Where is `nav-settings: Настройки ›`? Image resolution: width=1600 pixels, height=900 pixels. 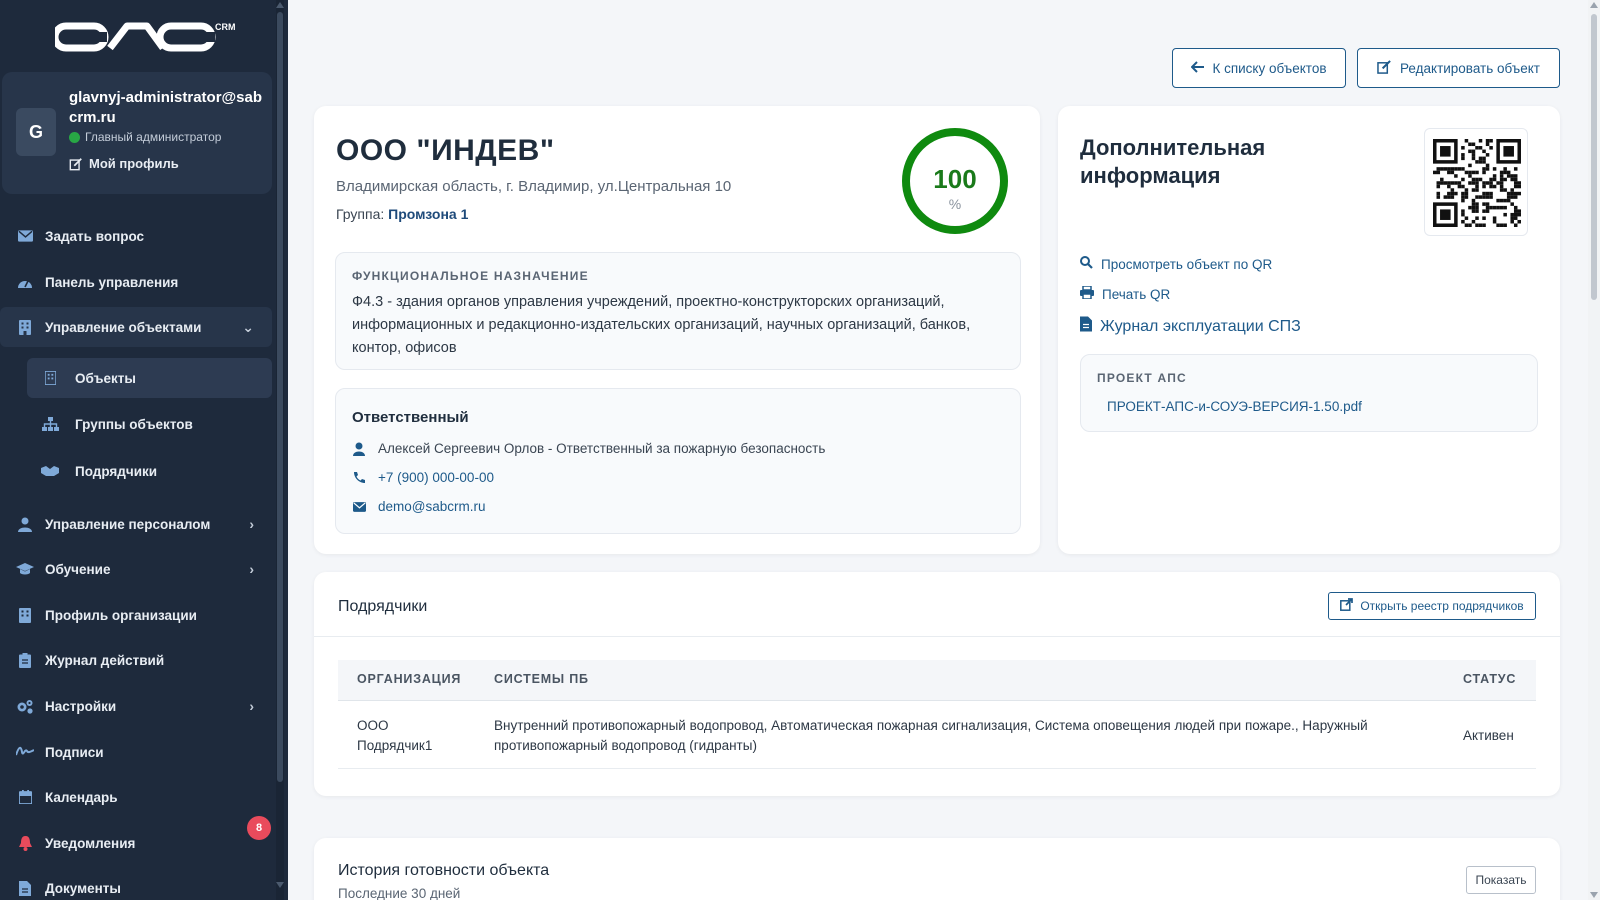 nav-settings: Настройки › is located at coordinates (136, 706).